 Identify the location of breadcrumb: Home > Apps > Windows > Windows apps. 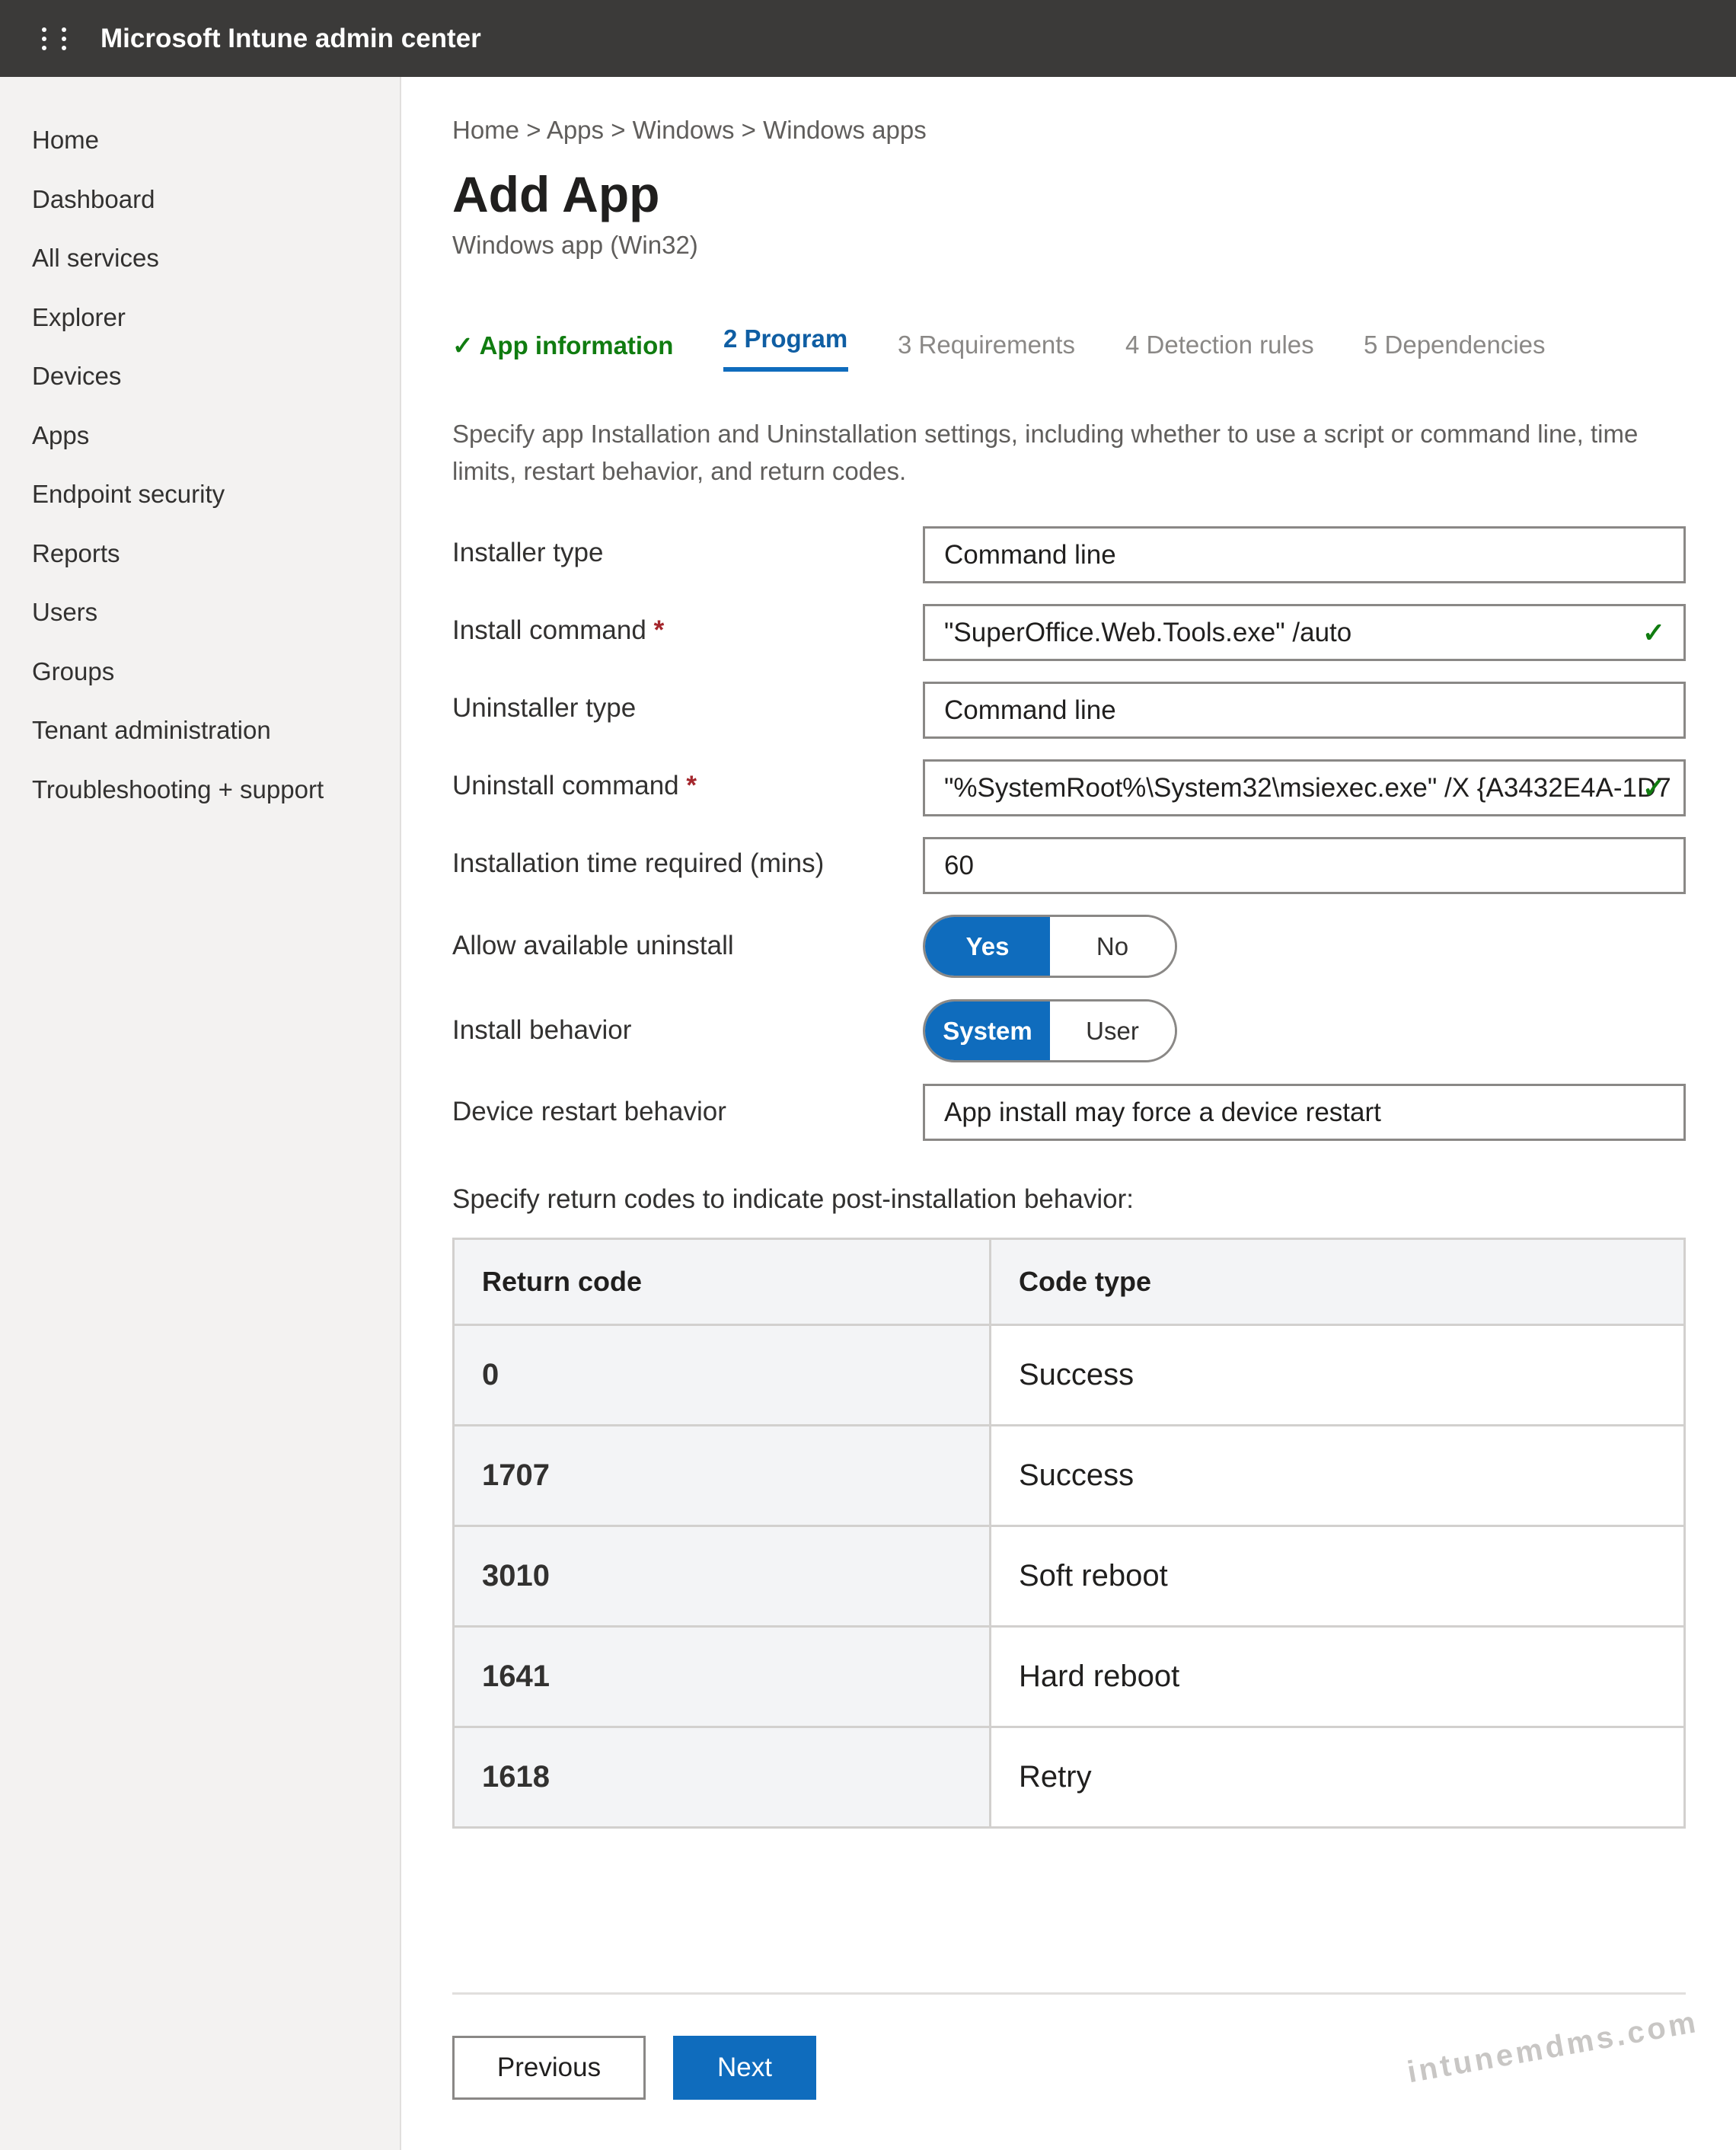
(689, 130).